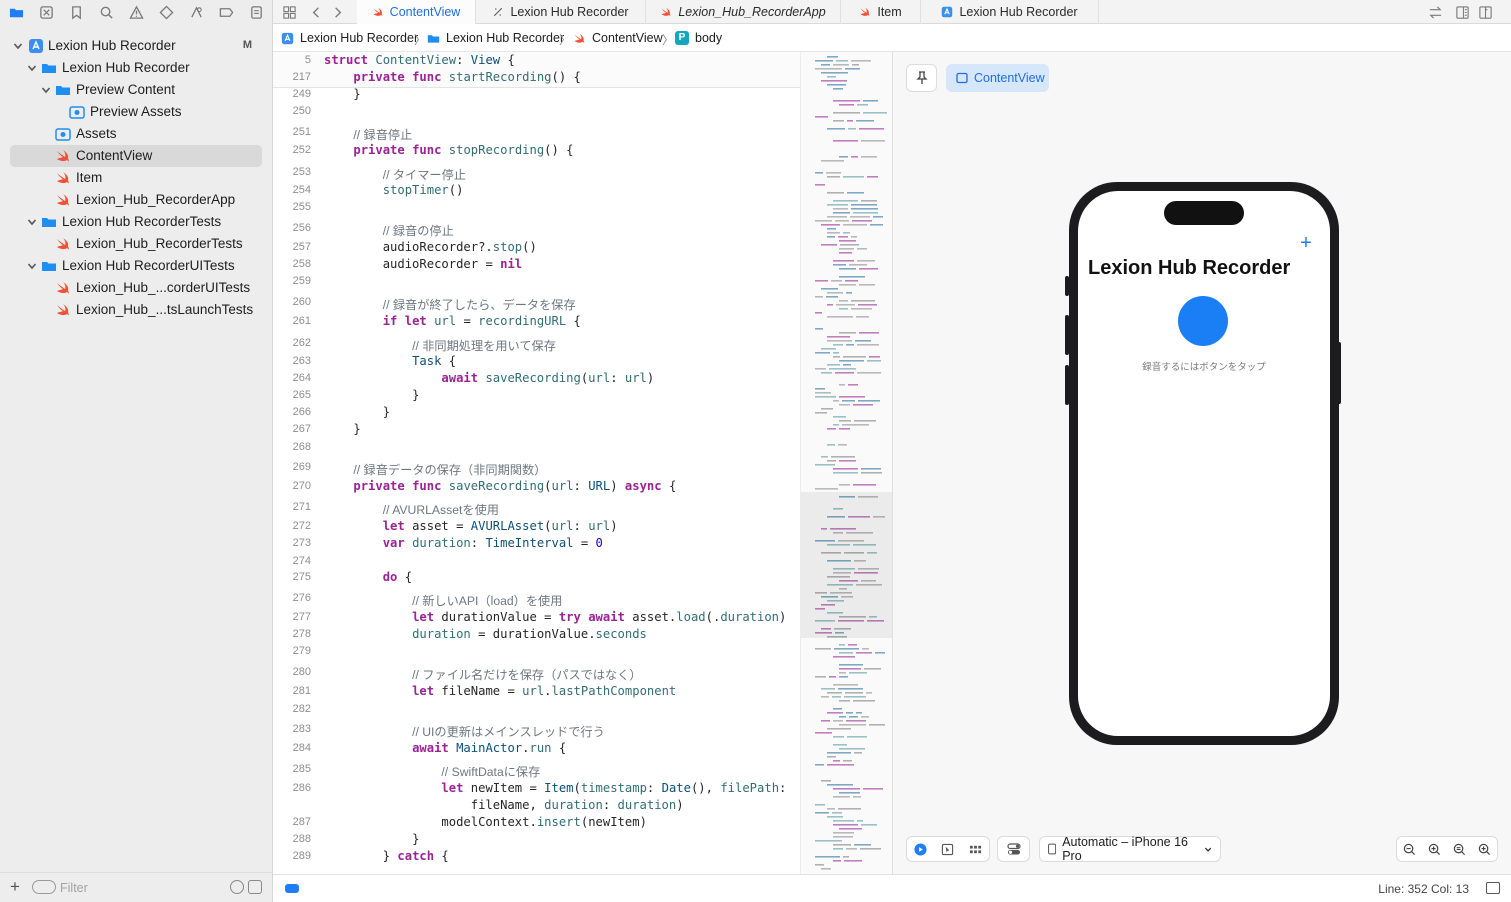  What do you see at coordinates (1204, 463) in the screenshot?
I see `device-screen: + Lexion Hub Recorder 録音するにはボタンをタップ` at bounding box center [1204, 463].